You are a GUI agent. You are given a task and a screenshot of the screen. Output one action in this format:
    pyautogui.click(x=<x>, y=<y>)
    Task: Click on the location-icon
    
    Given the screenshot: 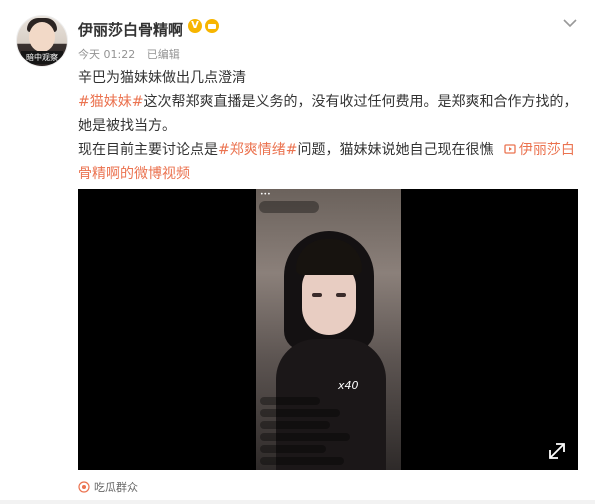 What is the action you would take?
    pyautogui.click(x=84, y=487)
    